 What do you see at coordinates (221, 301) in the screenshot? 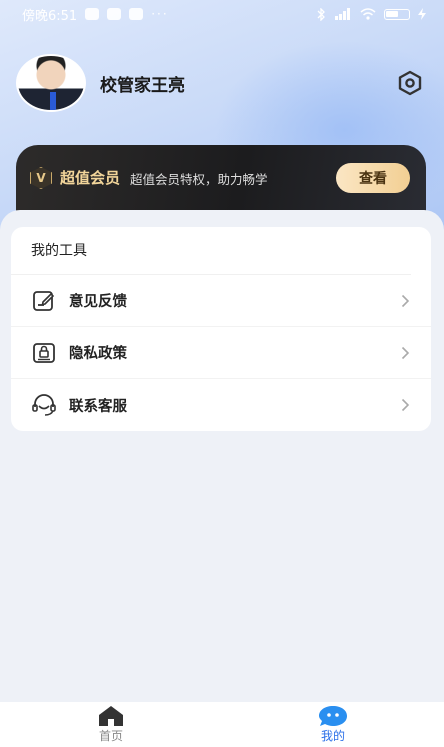
I see `tool-item-feedback: 意见反馈` at bounding box center [221, 301].